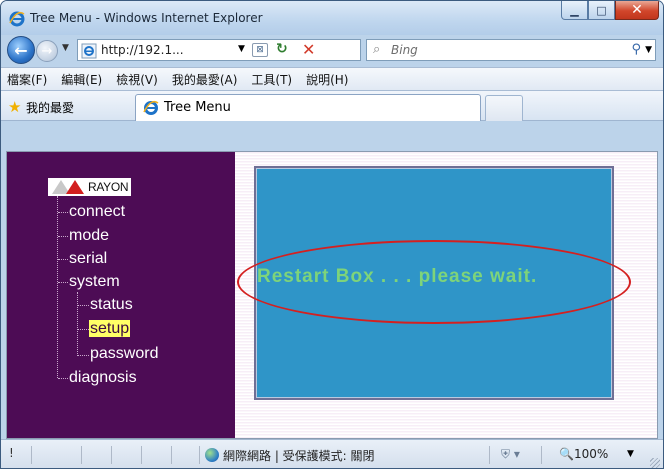 The height and width of the screenshot is (469, 664). I want to click on tree-item-system: system, so click(94, 282).